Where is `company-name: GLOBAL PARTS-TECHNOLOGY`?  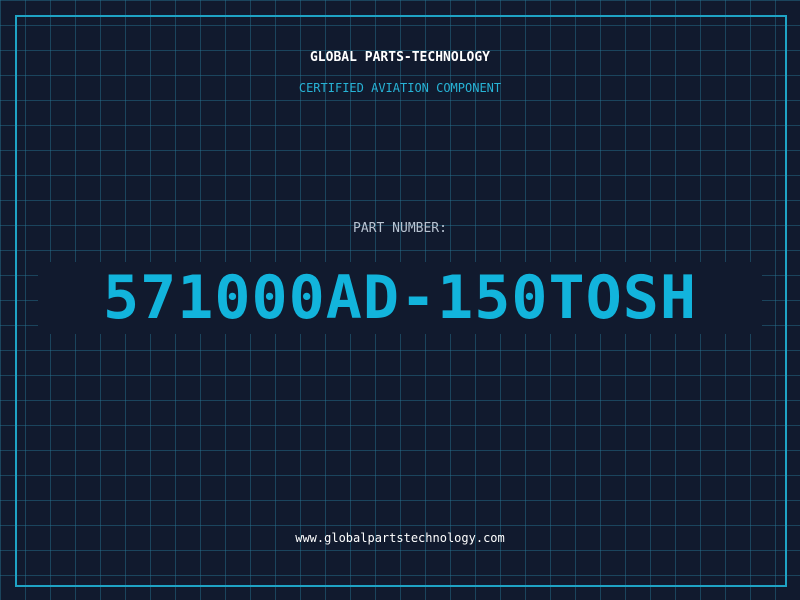 company-name: GLOBAL PARTS-TECHNOLOGY is located at coordinates (399, 57).